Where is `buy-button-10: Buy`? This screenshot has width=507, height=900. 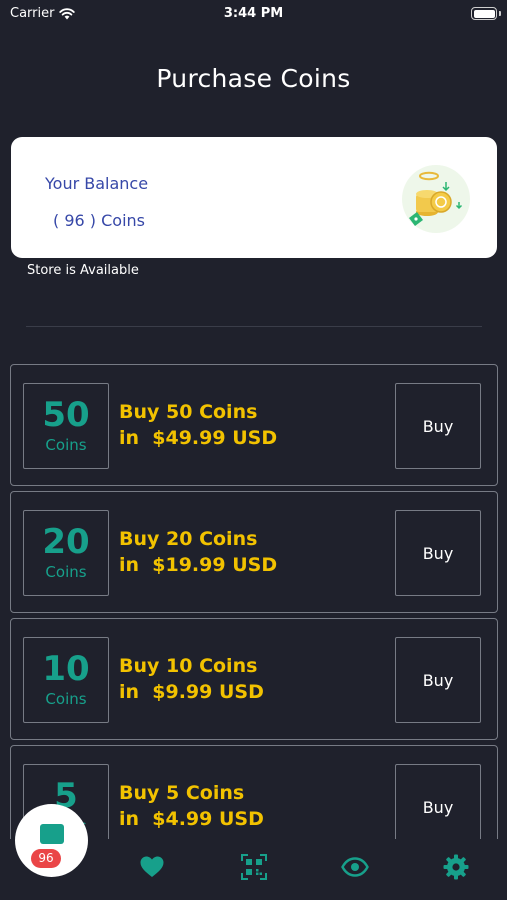 buy-button-10: Buy is located at coordinates (438, 680).